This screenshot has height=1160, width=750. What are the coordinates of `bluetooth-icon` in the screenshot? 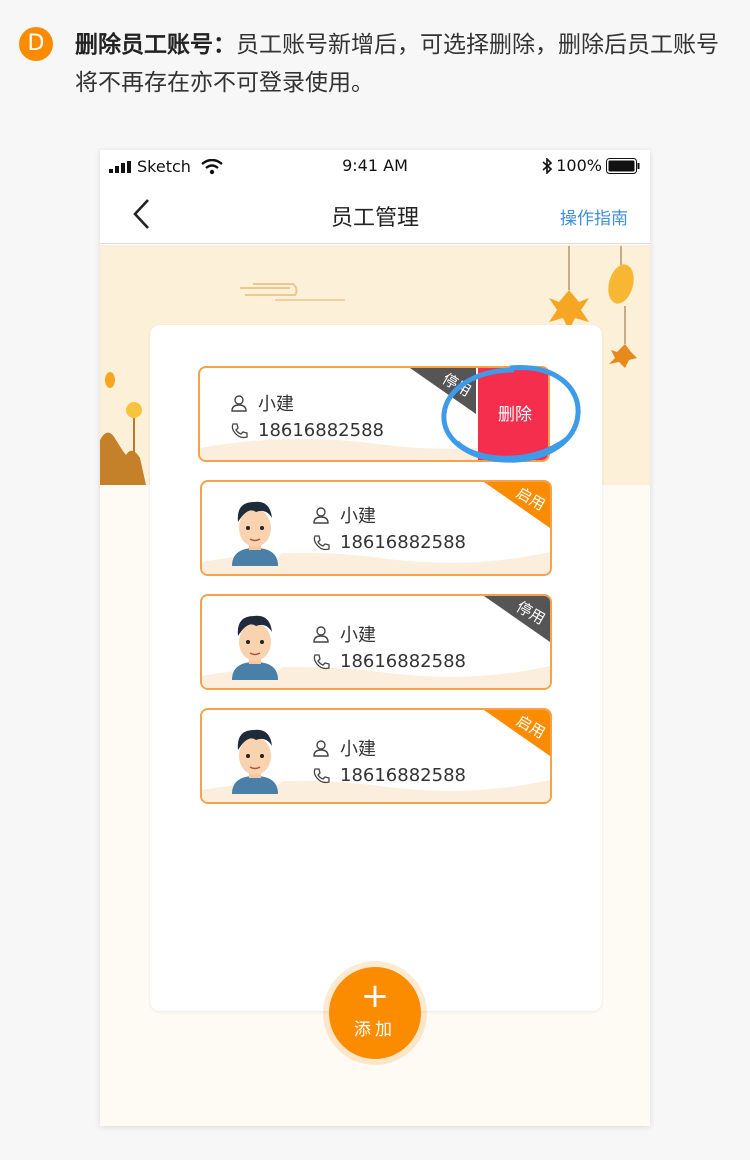 It's located at (547, 165).